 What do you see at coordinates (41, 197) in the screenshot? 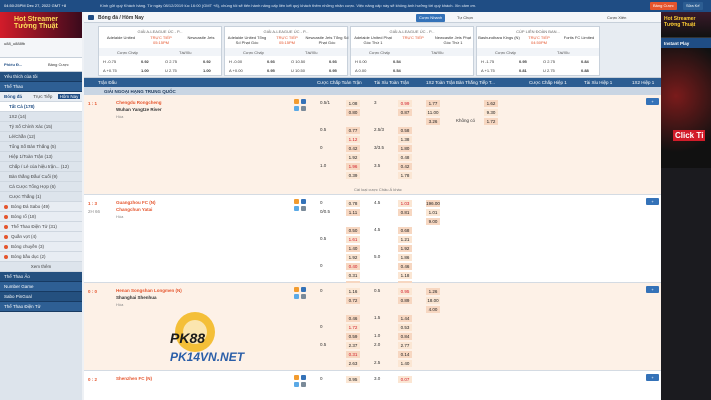
I see `market-item-outright: Cược Thắng (1)` at bounding box center [41, 197].